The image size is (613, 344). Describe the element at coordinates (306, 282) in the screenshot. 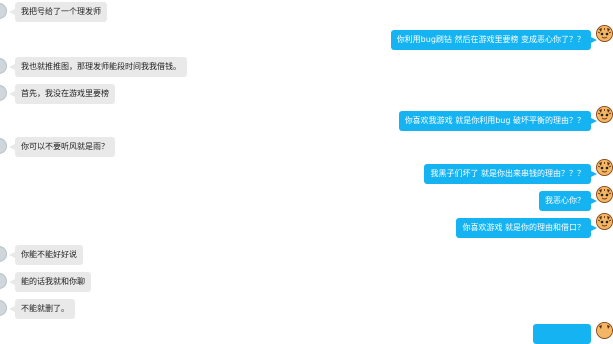

I see `message-left: 能的话我就和你聊` at that location.